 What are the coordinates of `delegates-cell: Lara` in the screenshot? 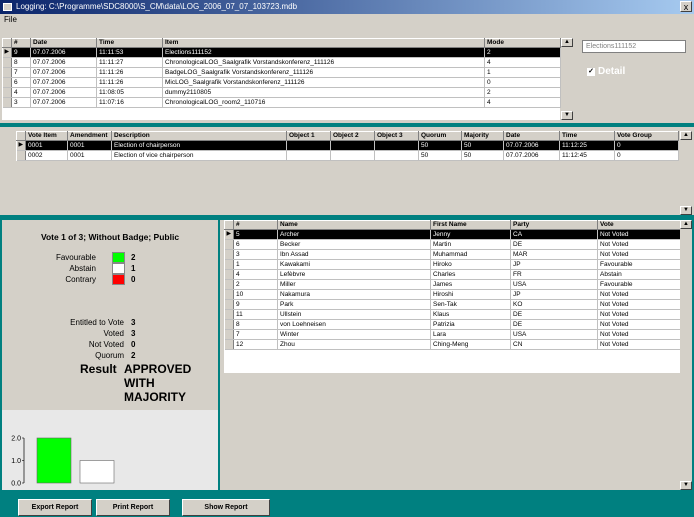 It's located at (470, 334).